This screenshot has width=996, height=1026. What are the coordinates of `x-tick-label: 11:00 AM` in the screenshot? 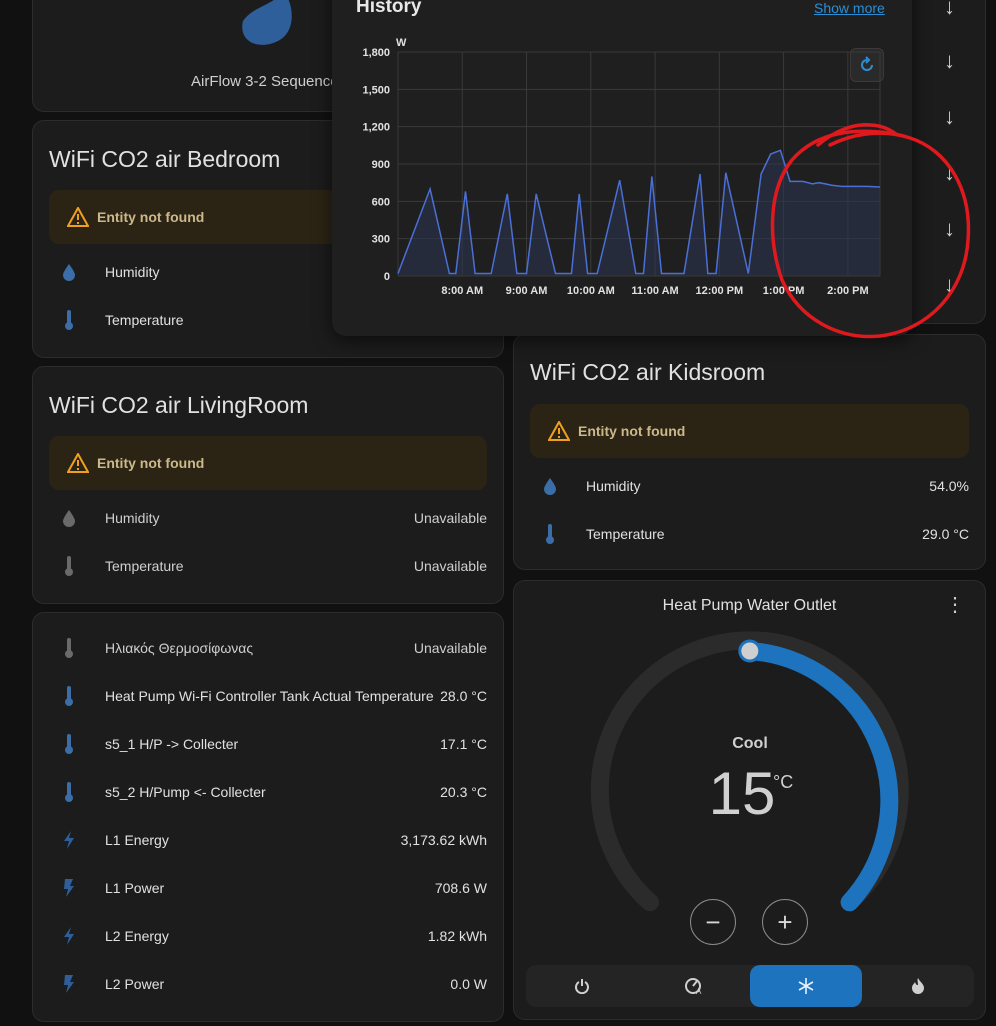 It's located at (654, 291).